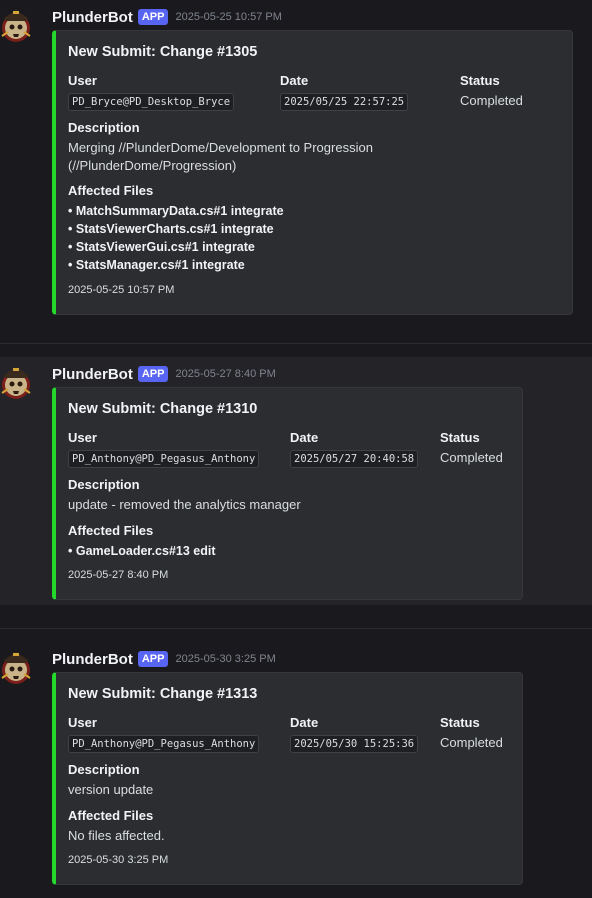 The height and width of the screenshot is (898, 592). What do you see at coordinates (176, 247) in the screenshot?
I see `file-item: StatsViewerGui.cs#1 integrate` at bounding box center [176, 247].